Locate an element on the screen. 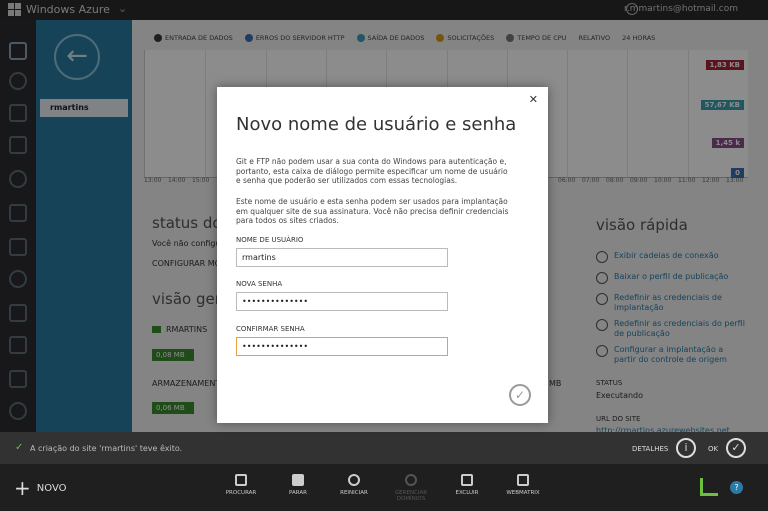 The image size is (768, 511). password-field is located at coordinates (342, 301).